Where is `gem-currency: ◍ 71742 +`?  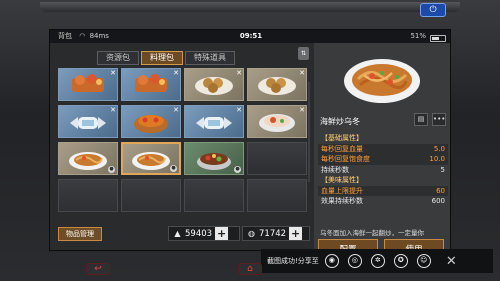 gem-currency: ◍ 71742 + is located at coordinates (276, 233).